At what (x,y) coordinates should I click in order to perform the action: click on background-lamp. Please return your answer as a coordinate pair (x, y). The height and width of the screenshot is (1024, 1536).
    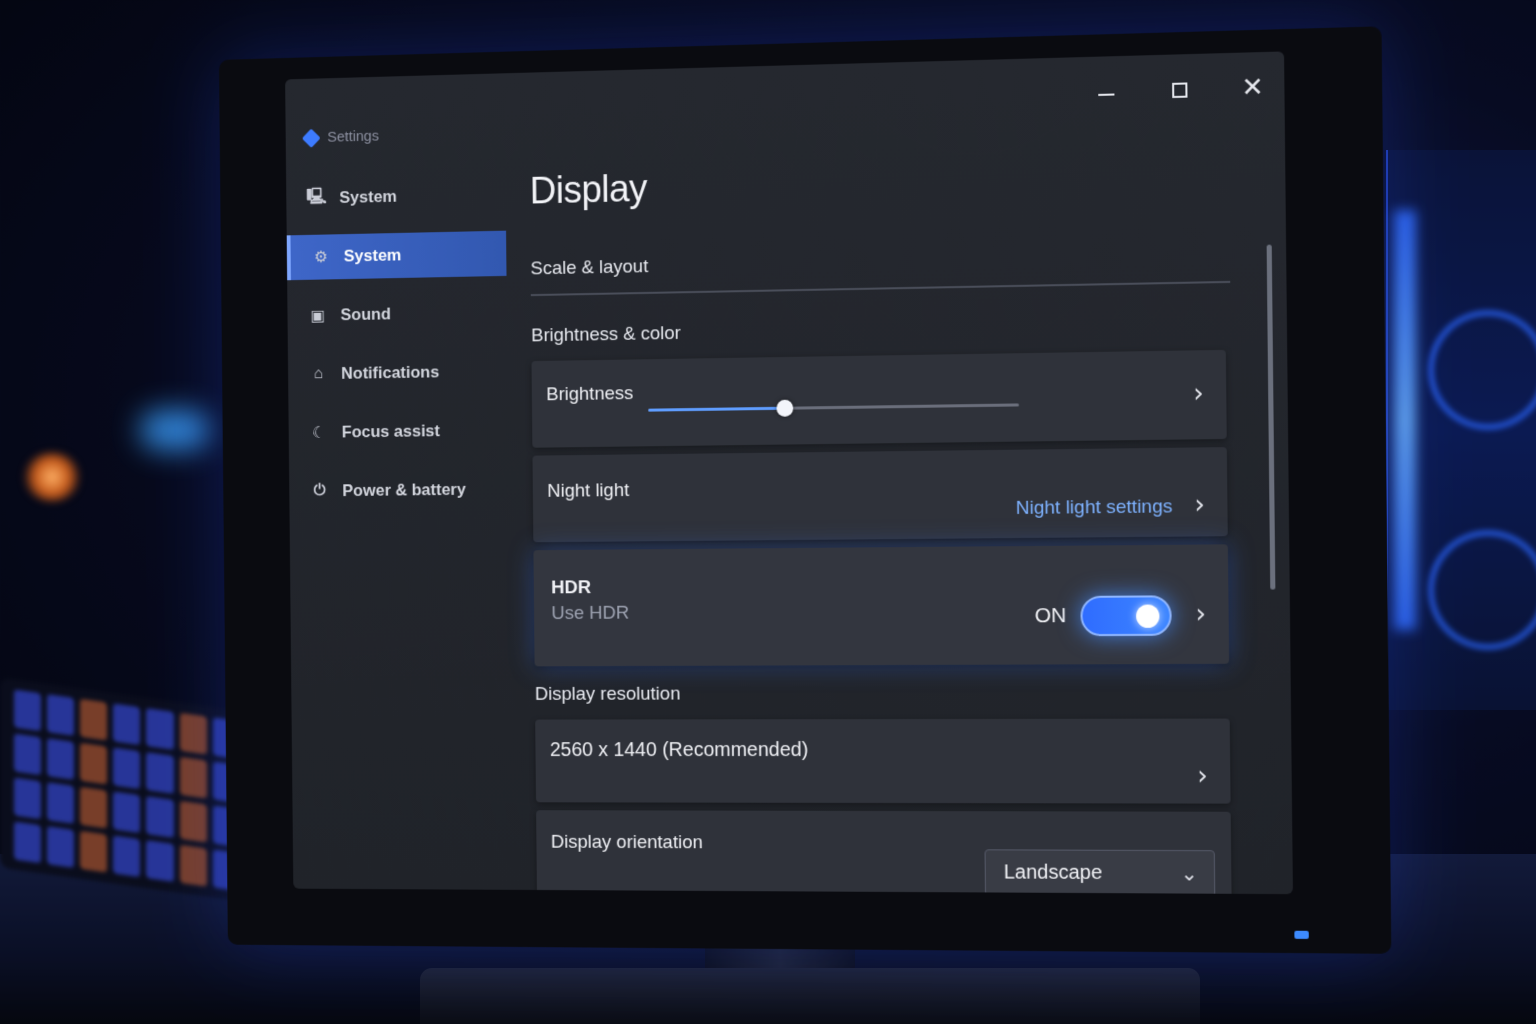
    Looking at the image, I should click on (52, 477).